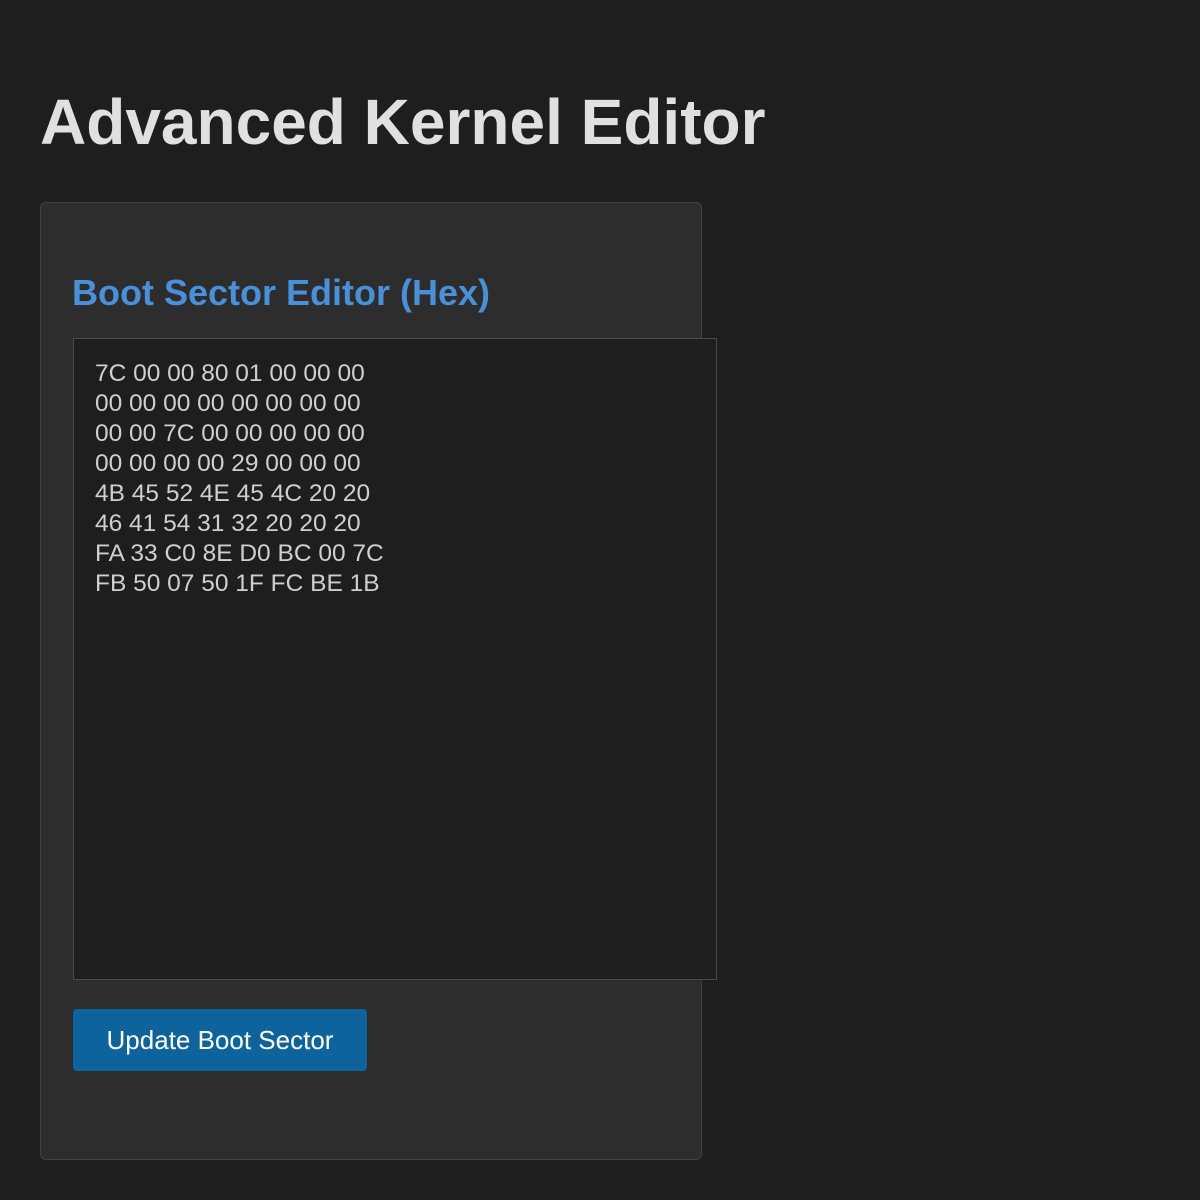 This screenshot has width=1200, height=1200. I want to click on page-title: Advanced Kernel Editor, so click(403, 122).